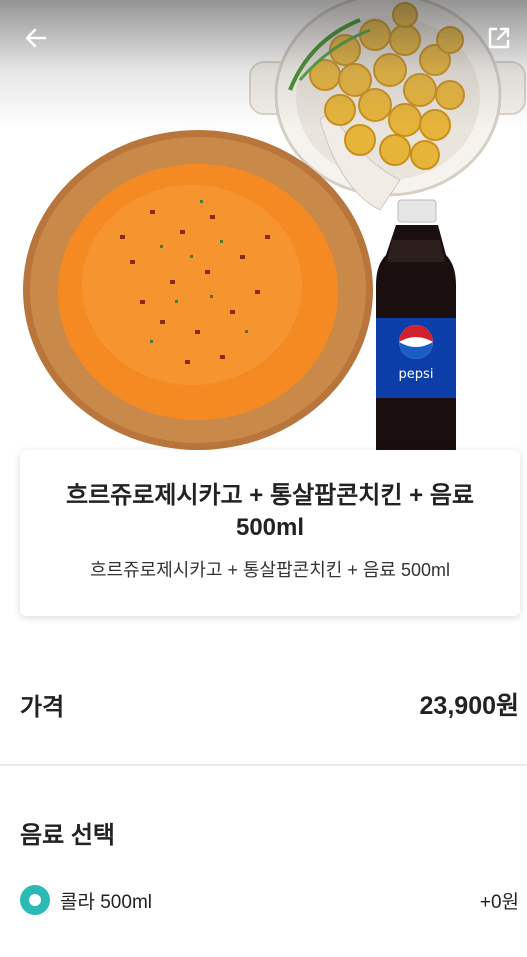 This screenshot has height=957, width=527. I want to click on radio-dot, so click(35, 900).